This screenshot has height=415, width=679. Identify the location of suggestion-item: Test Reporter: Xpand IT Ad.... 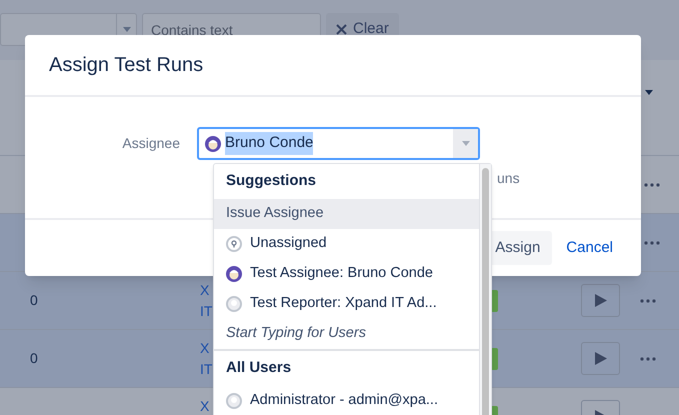
(346, 304).